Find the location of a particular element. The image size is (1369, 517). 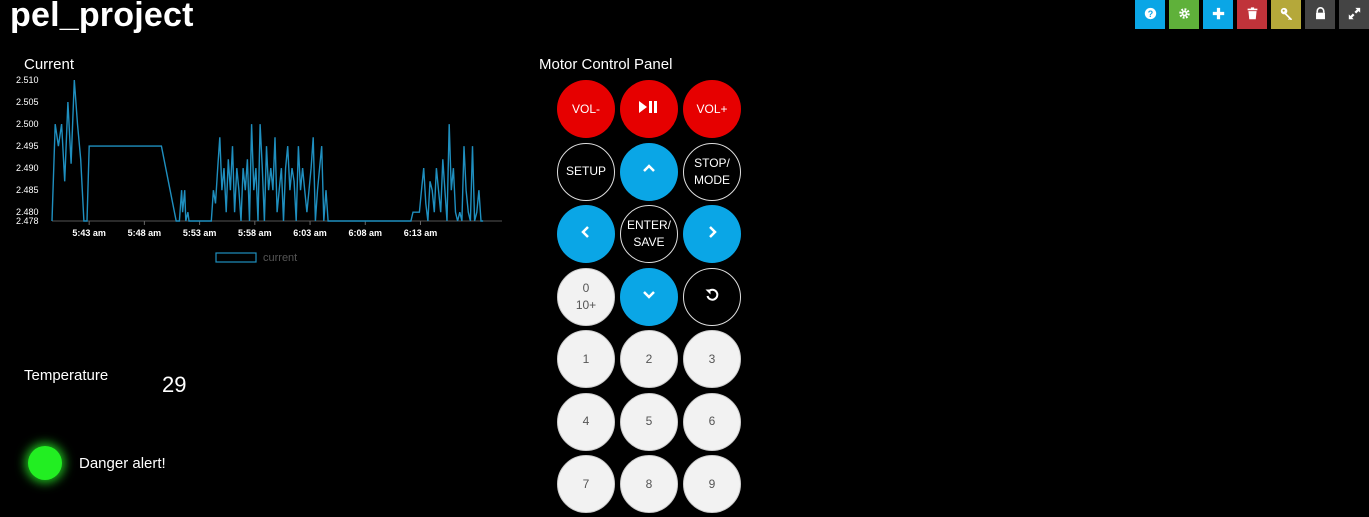

settings-button is located at coordinates (1184, 14).